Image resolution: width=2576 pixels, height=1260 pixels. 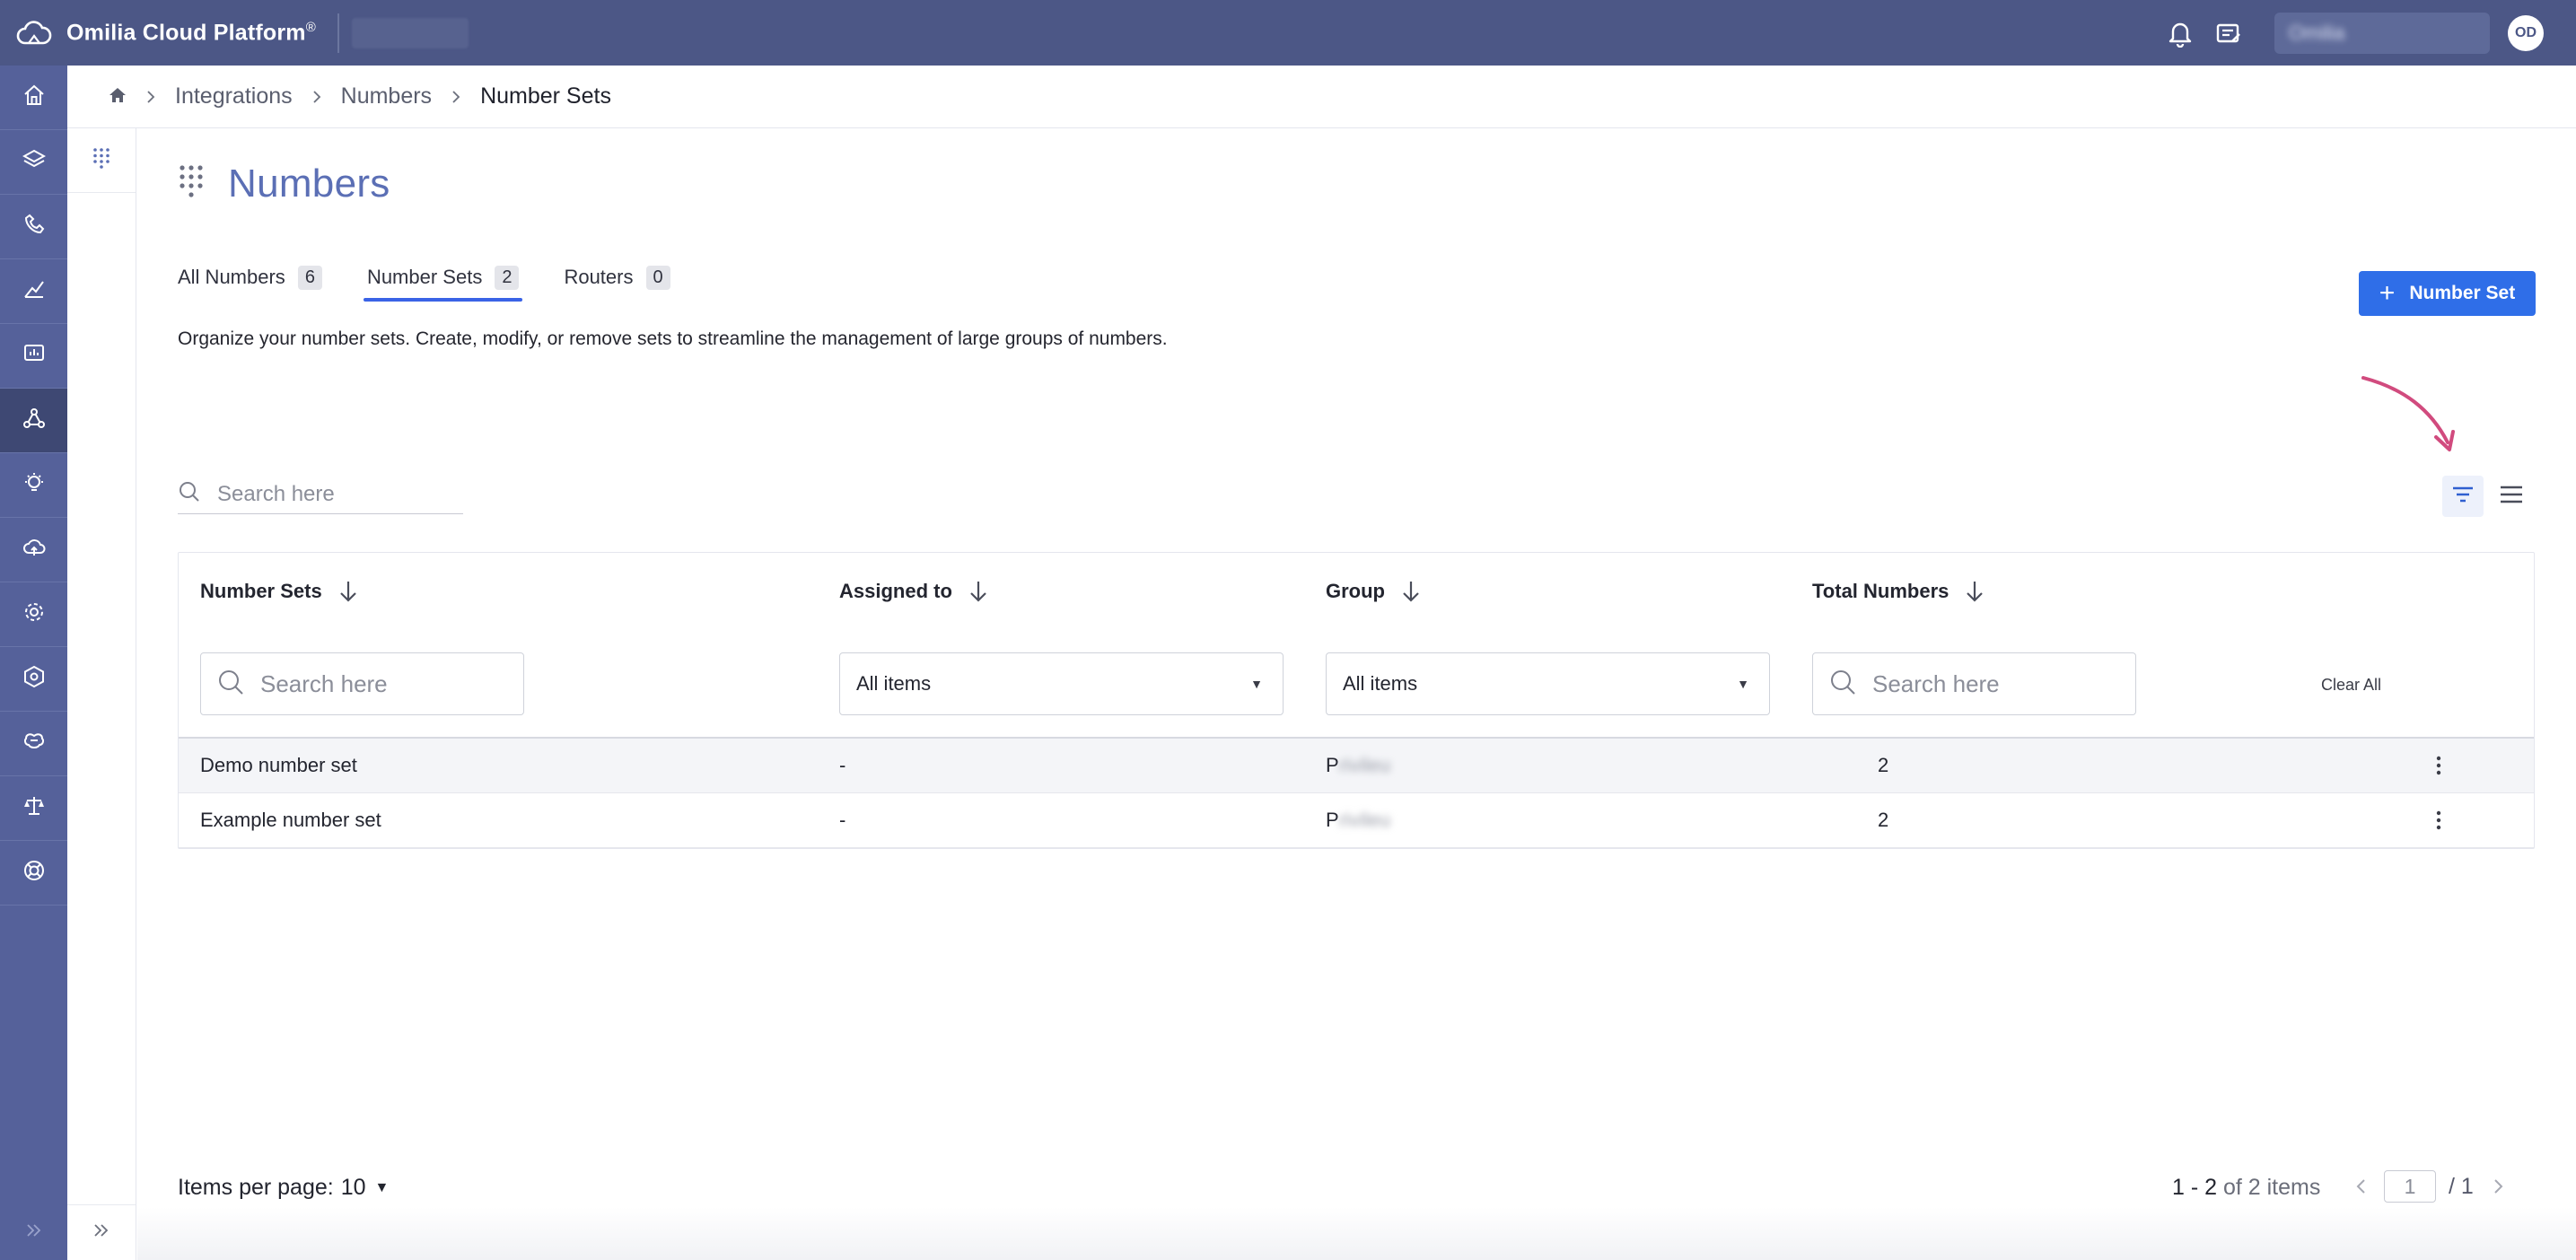 I want to click on cell-number-set-name: Example number set, so click(x=290, y=820).